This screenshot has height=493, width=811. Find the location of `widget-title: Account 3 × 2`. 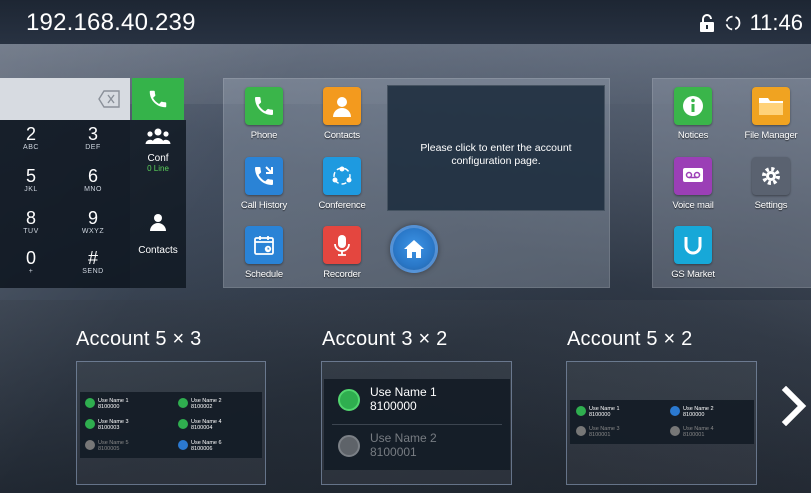

widget-title: Account 3 × 2 is located at coordinates (385, 339).